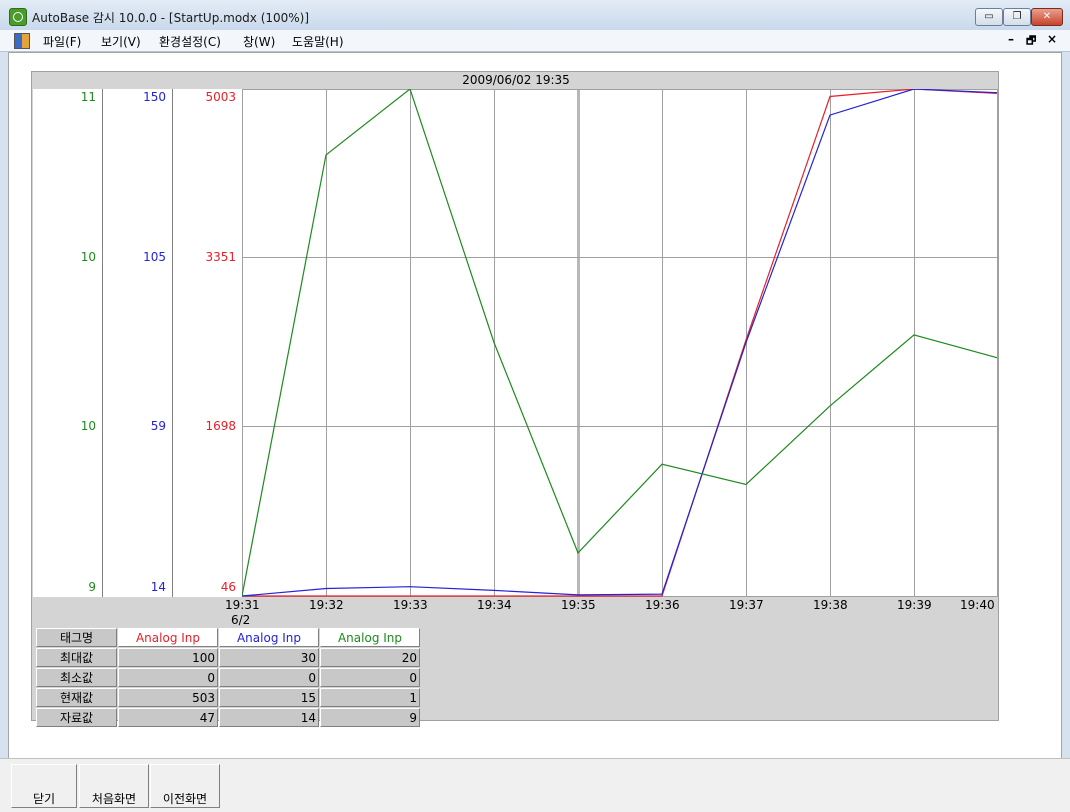  What do you see at coordinates (1047, 17) in the screenshot?
I see `close-window-button: ✕` at bounding box center [1047, 17].